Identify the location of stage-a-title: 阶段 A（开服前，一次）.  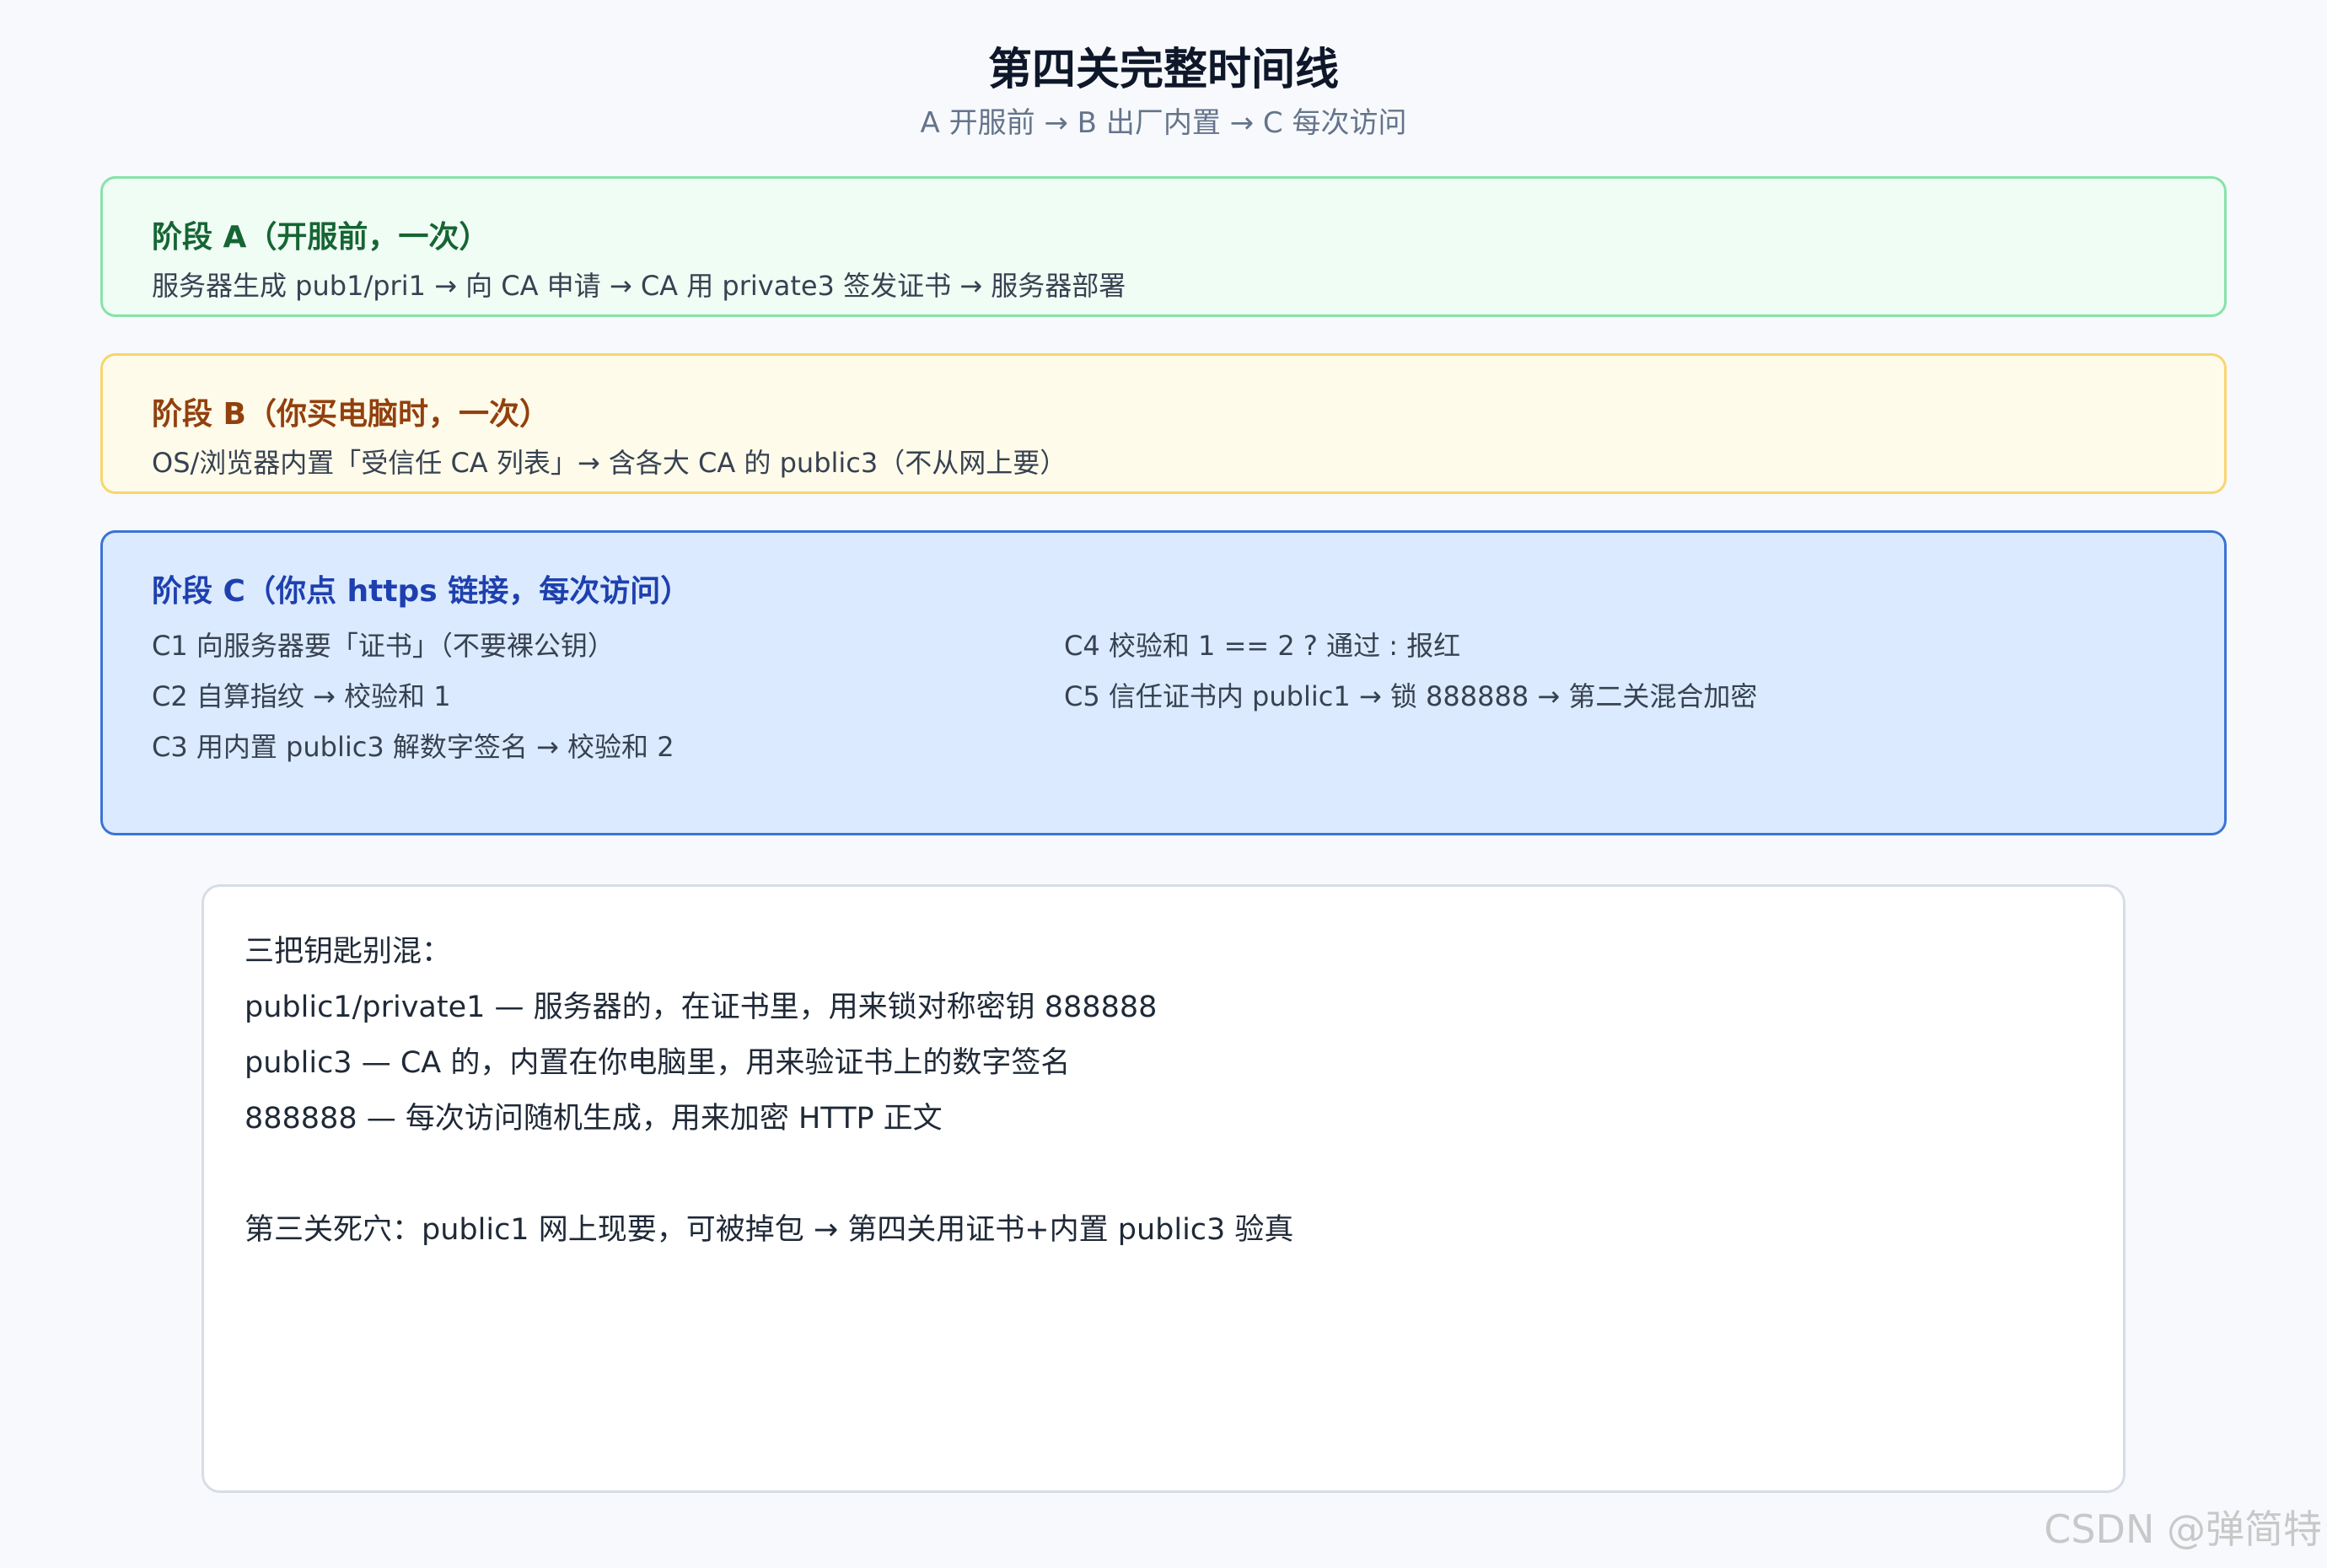
(321, 237).